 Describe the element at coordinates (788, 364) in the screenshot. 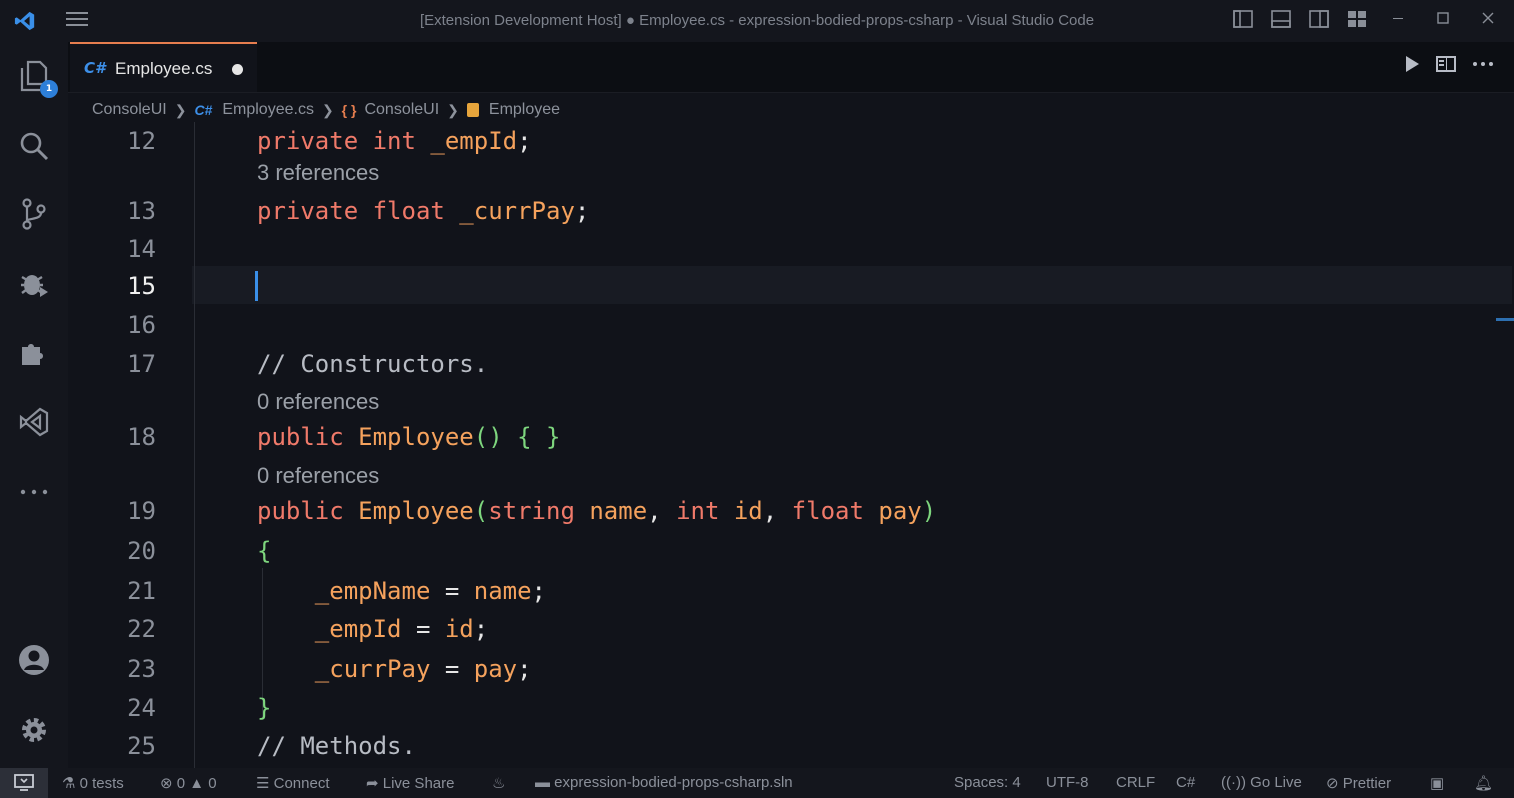

I see `code-line: 17 // Constructors.` at that location.